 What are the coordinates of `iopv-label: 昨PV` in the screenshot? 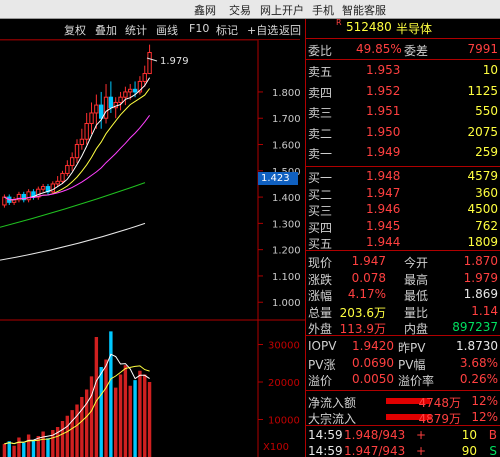 It's located at (412, 348).